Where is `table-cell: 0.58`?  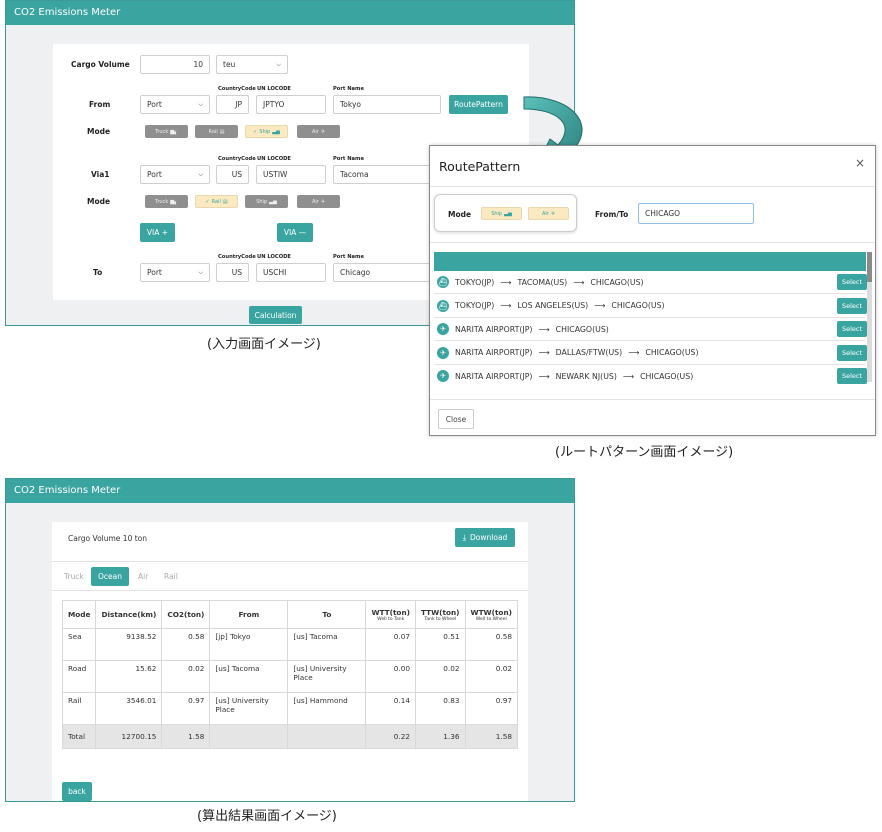 table-cell: 0.58 is located at coordinates (186, 644).